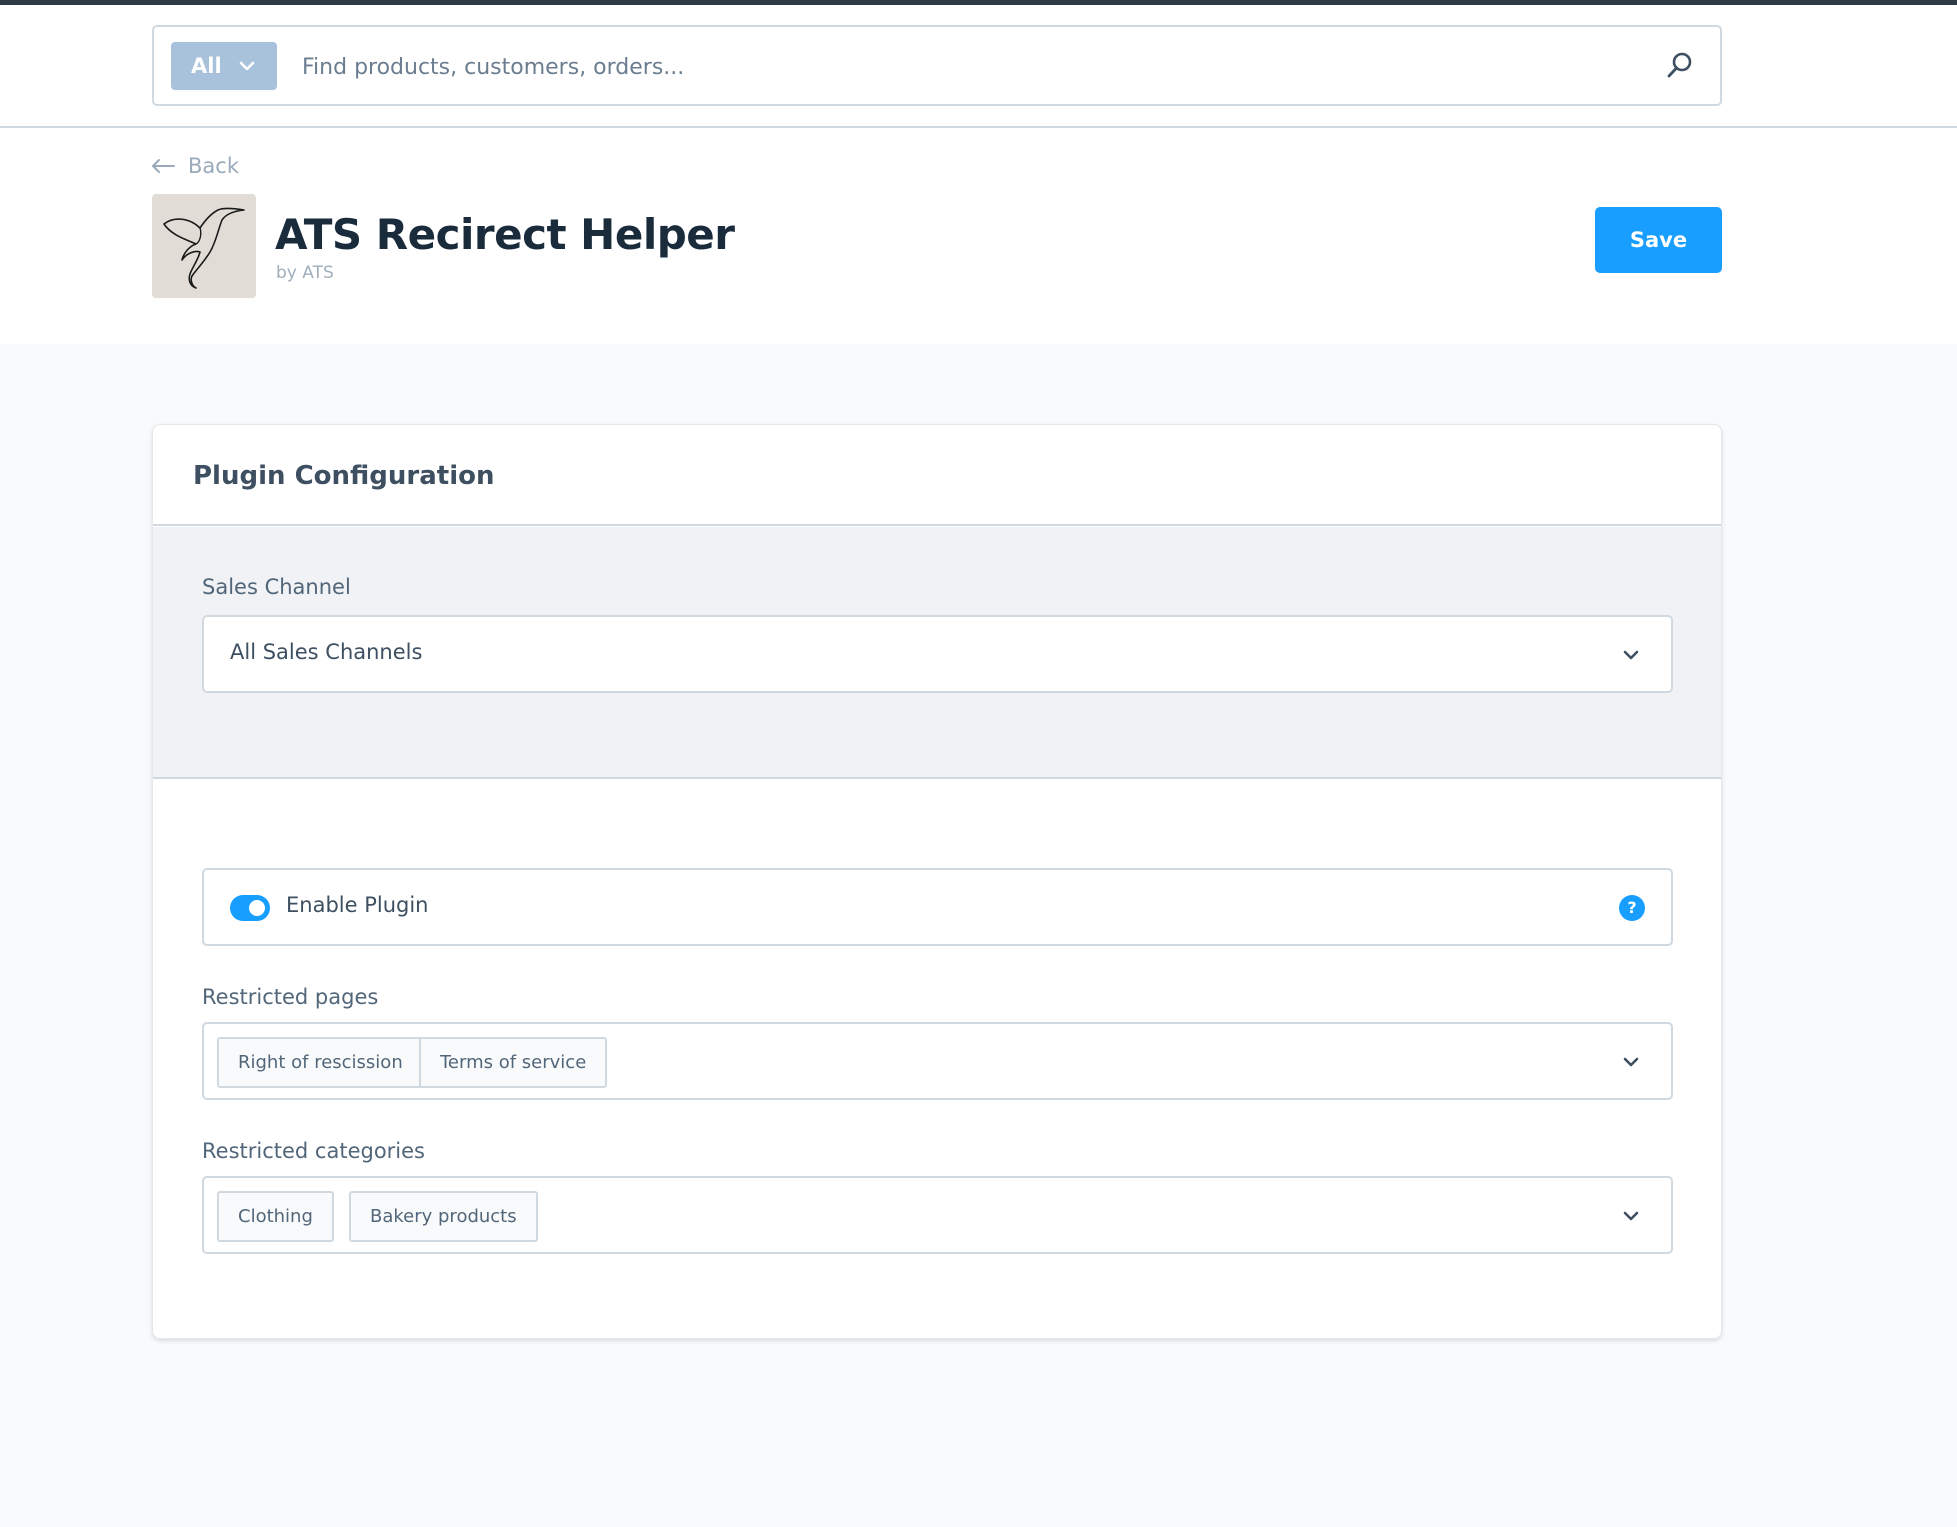 The image size is (1957, 1527). What do you see at coordinates (1632, 908) in the screenshot?
I see `help-icon: ?` at bounding box center [1632, 908].